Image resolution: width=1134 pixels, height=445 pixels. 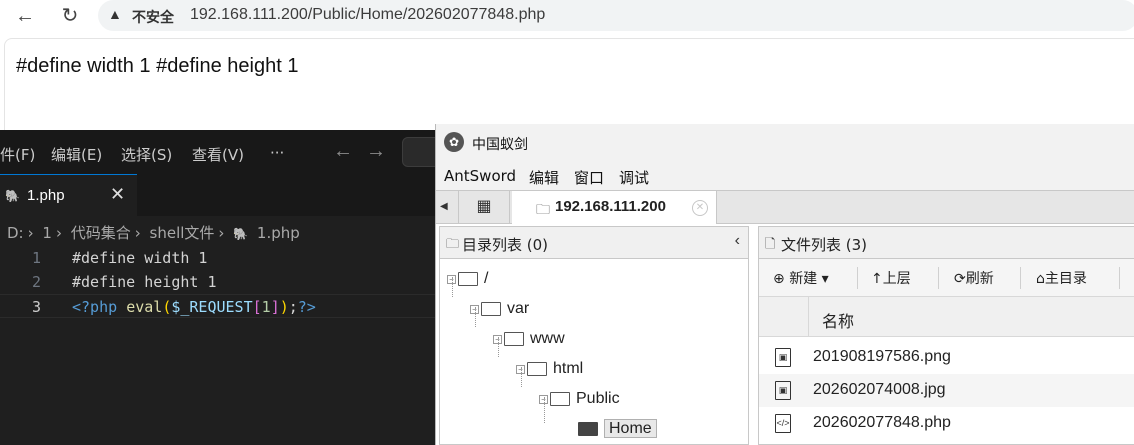 I want to click on tab-grid-home: ▦, so click(x=484, y=207).